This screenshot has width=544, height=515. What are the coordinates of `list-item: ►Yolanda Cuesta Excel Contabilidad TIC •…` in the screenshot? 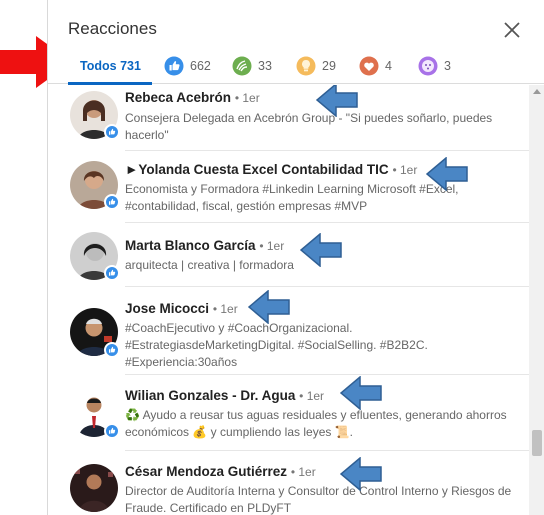 It's located at (288, 187).